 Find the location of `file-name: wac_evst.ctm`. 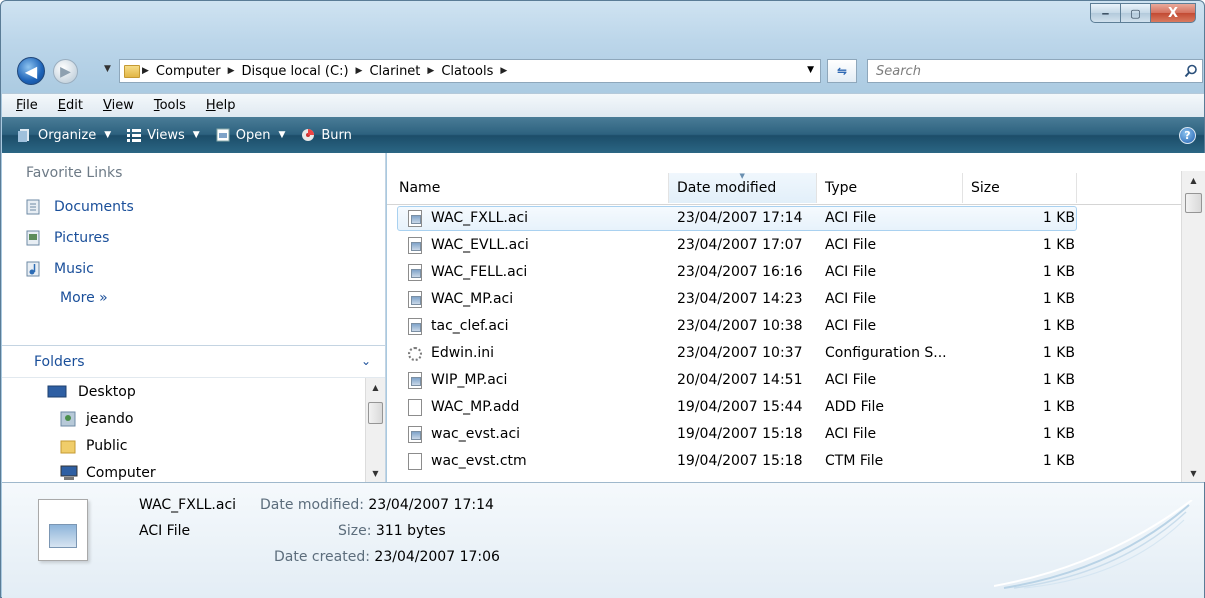

file-name: wac_evst.ctm is located at coordinates (479, 461).